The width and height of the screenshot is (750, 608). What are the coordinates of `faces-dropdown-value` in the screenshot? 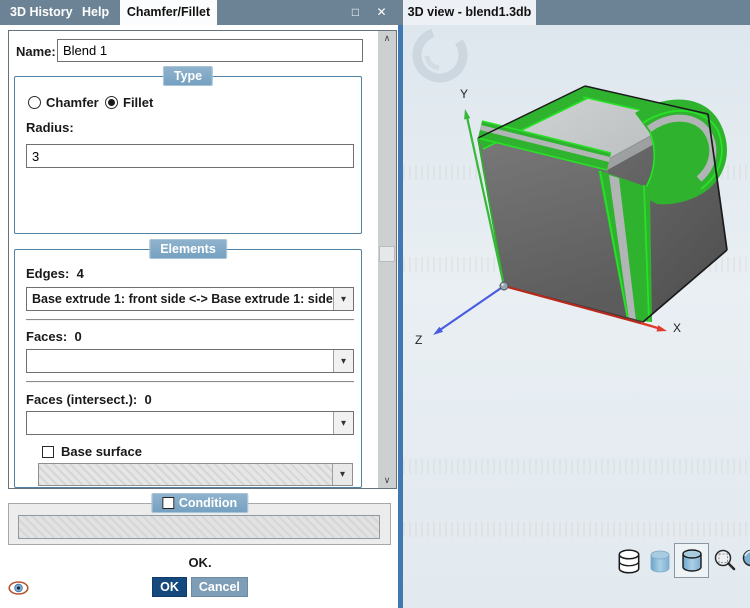 It's located at (180, 361).